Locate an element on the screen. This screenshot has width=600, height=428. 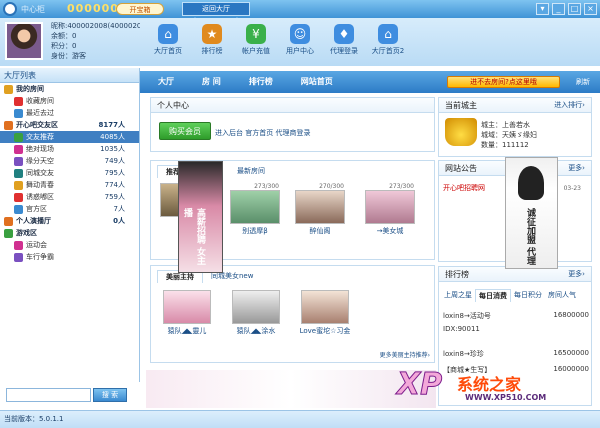
sidebar-item-count: 795人 is located at coordinates (114, 173).